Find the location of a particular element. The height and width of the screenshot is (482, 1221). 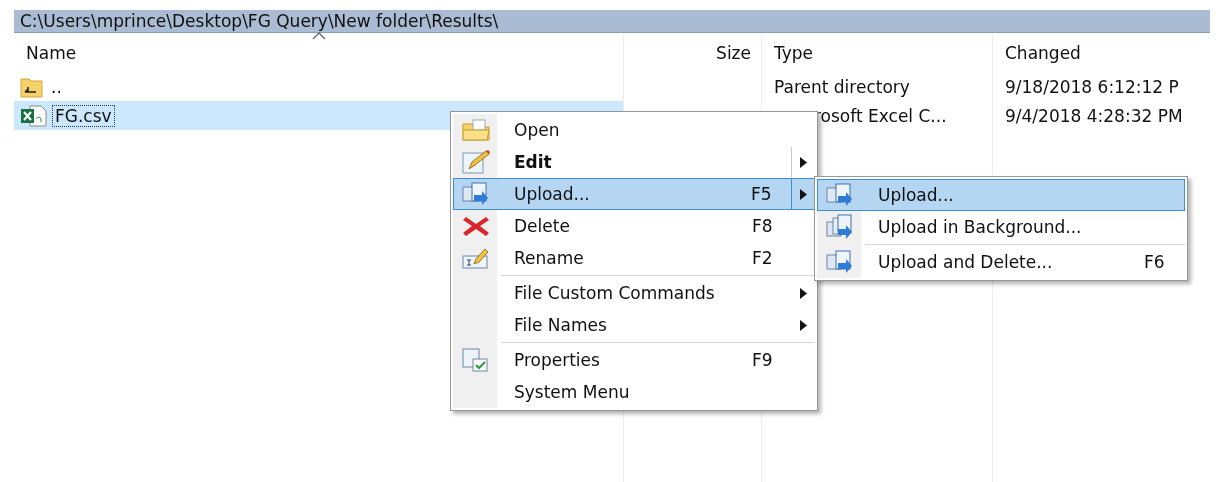

file-row: .. is located at coordinates (318, 86).